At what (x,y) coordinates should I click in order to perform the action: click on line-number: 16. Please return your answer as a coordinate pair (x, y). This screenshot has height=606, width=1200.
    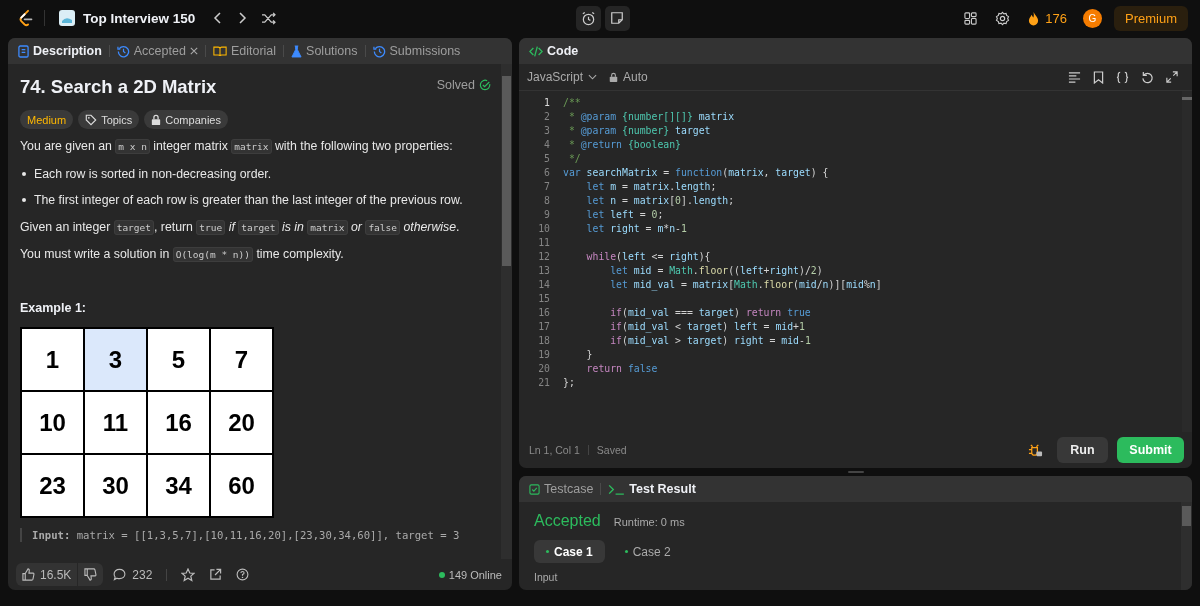
    Looking at the image, I should click on (543, 313).